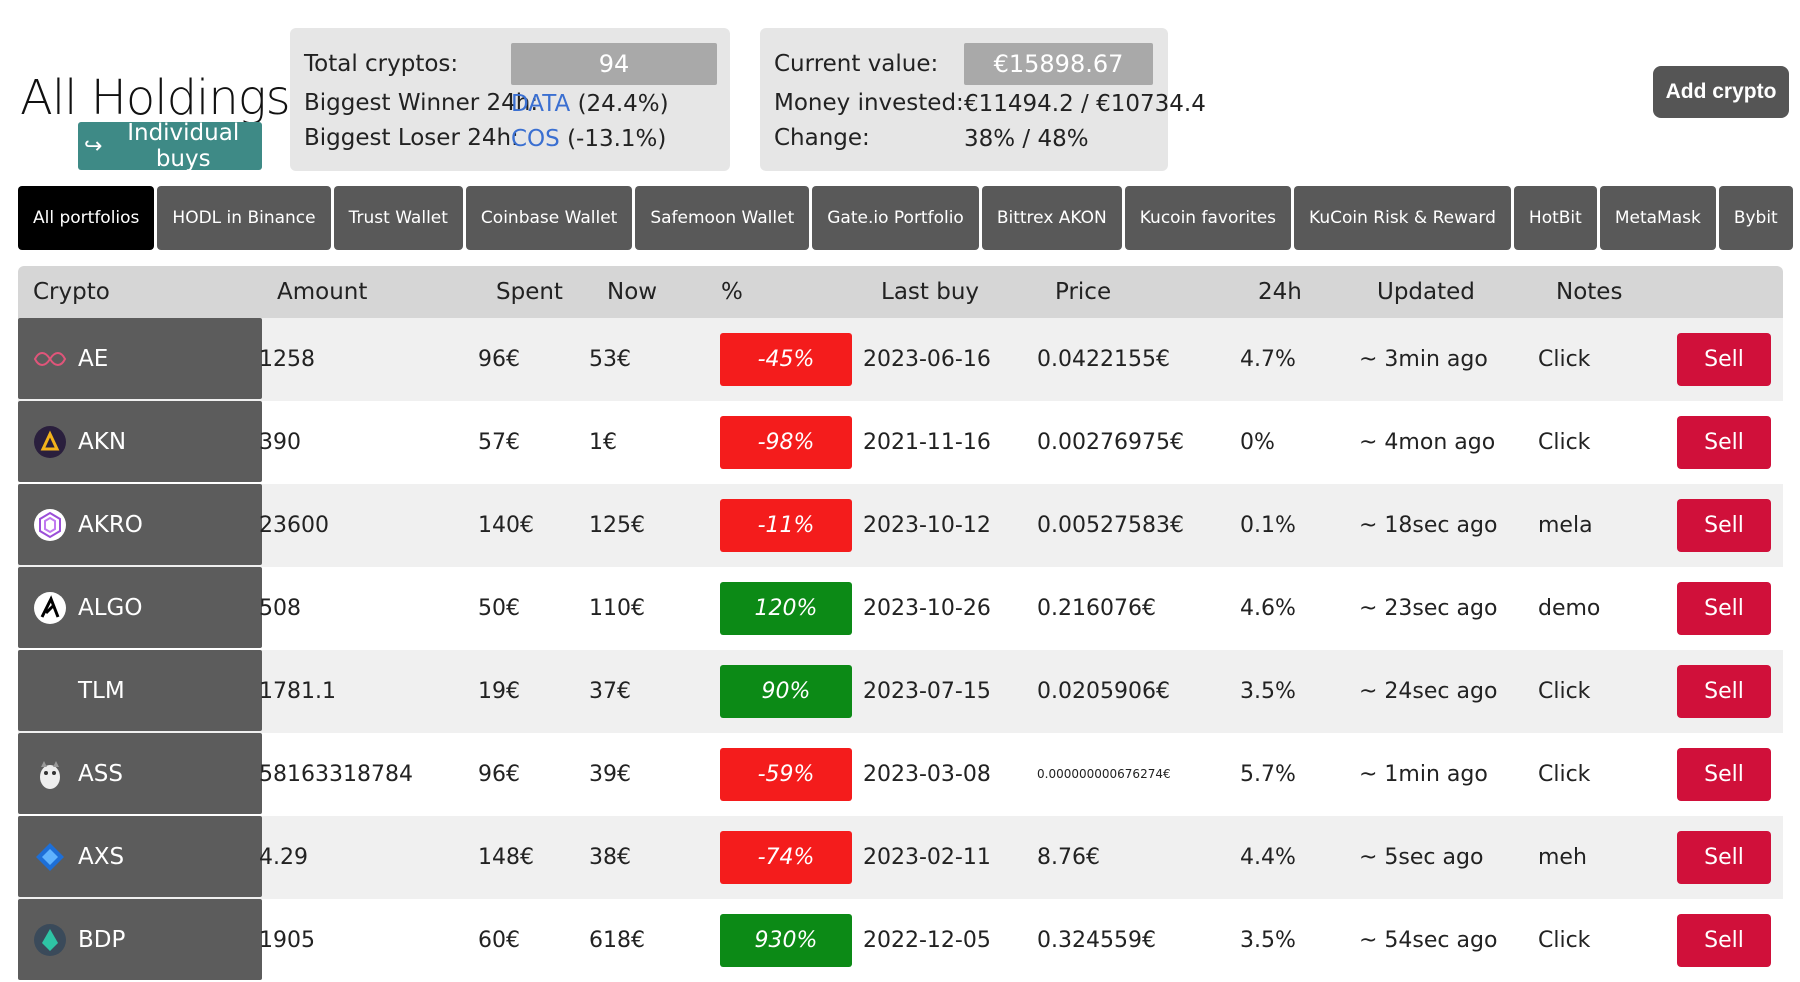 The height and width of the screenshot is (982, 1800). Describe the element at coordinates (1083, 292) in the screenshot. I see `header-price: Price` at that location.